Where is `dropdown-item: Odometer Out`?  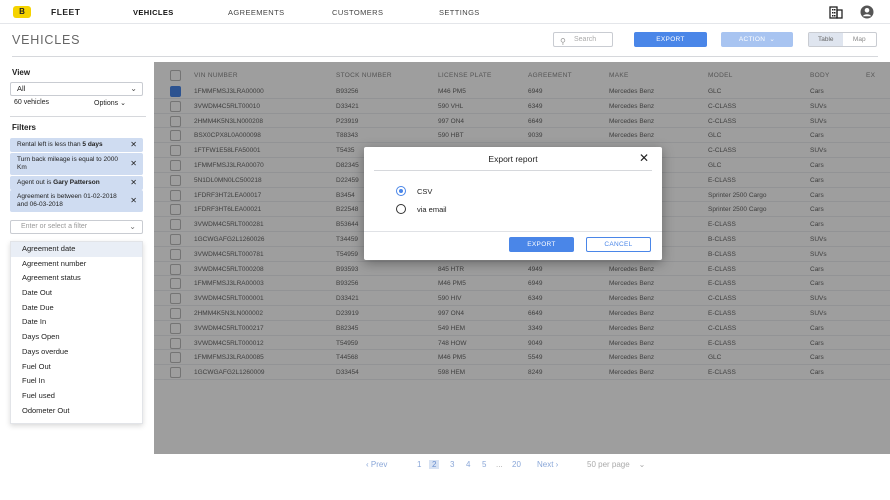
dropdown-item: Odometer Out is located at coordinates (76, 411).